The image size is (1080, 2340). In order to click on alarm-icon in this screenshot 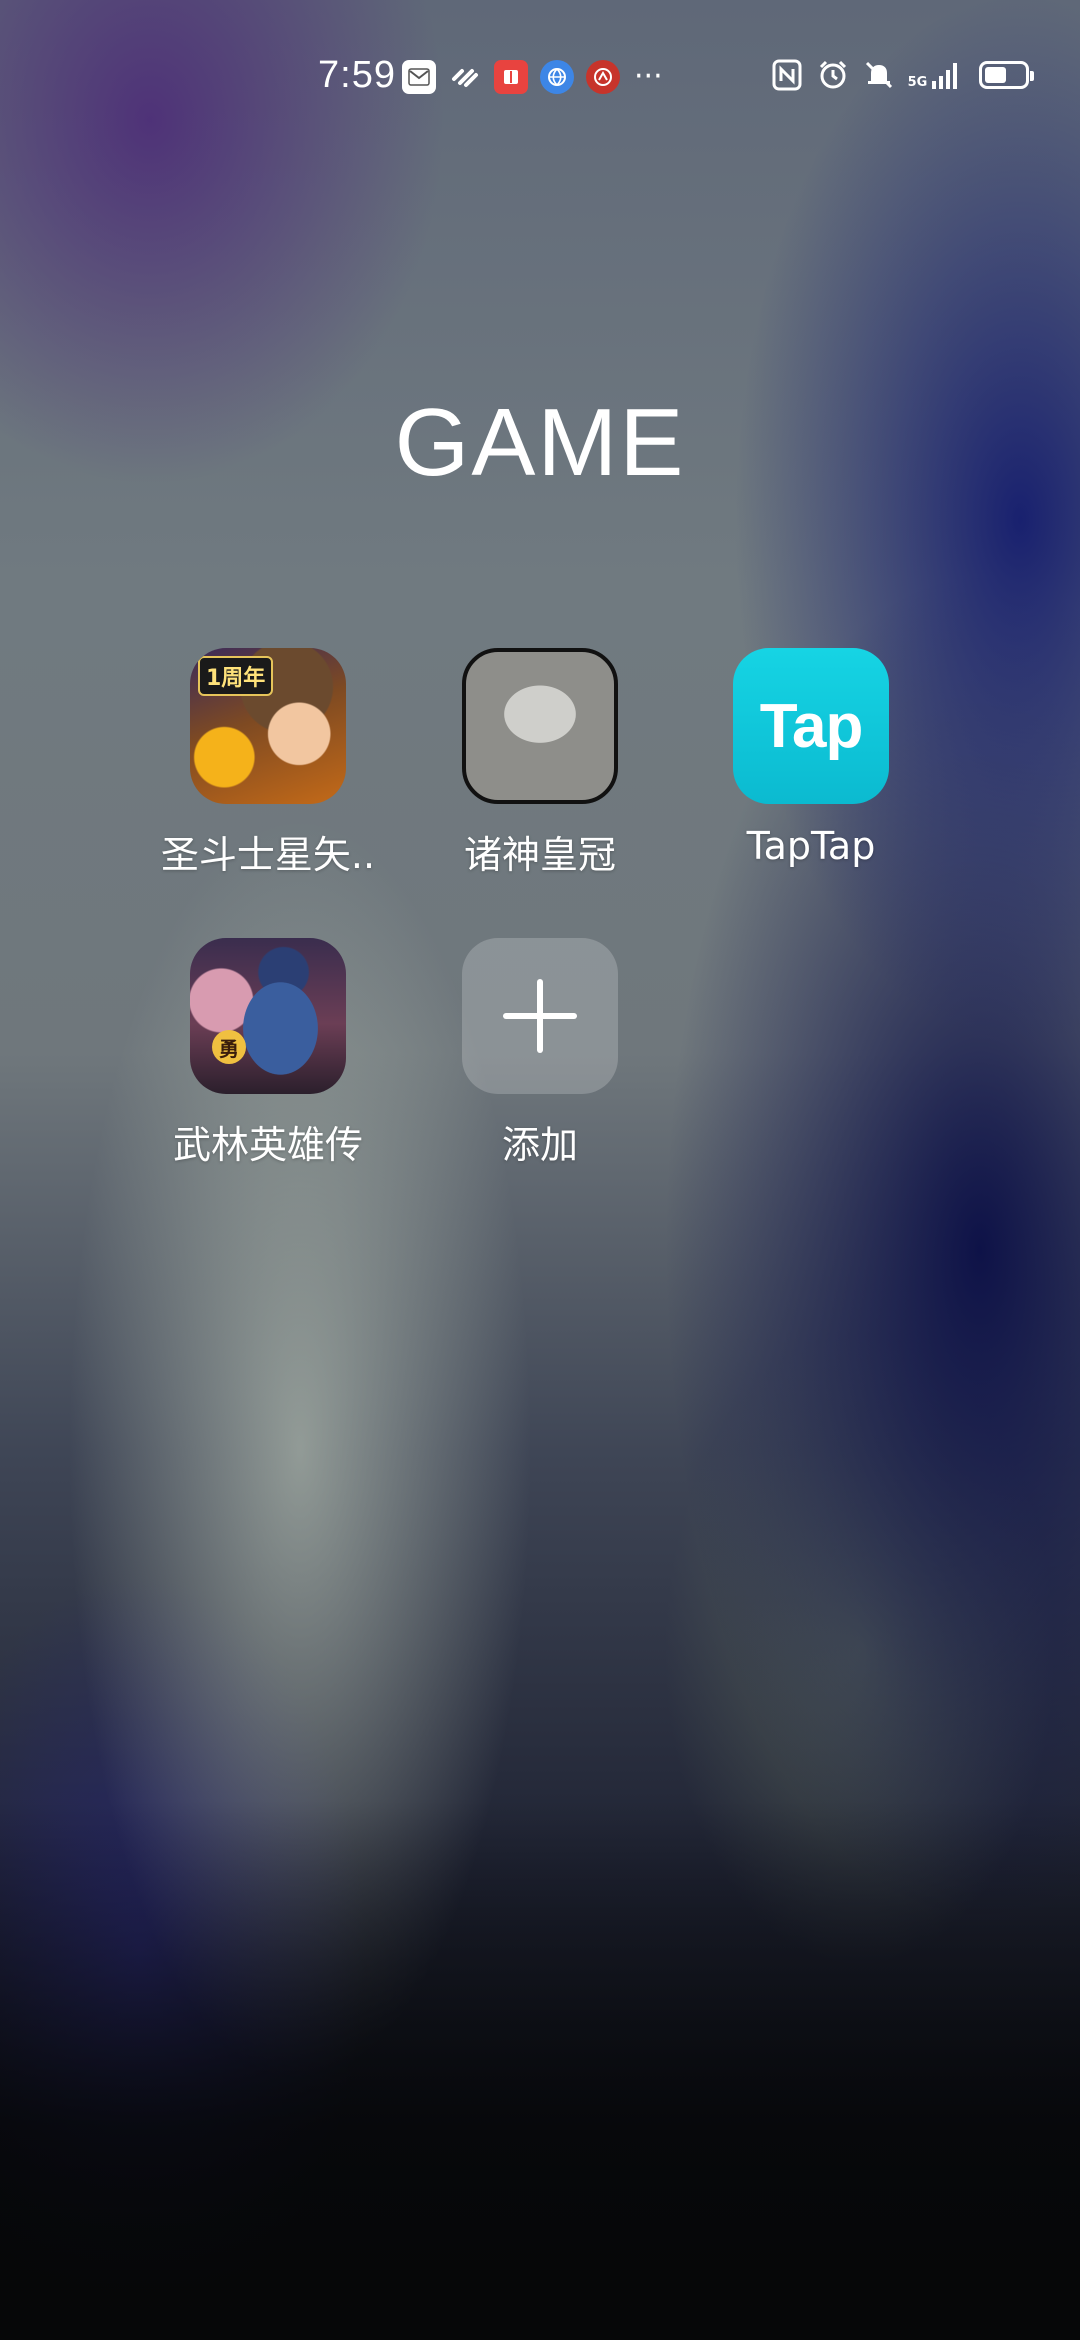, I will do `click(833, 75)`.